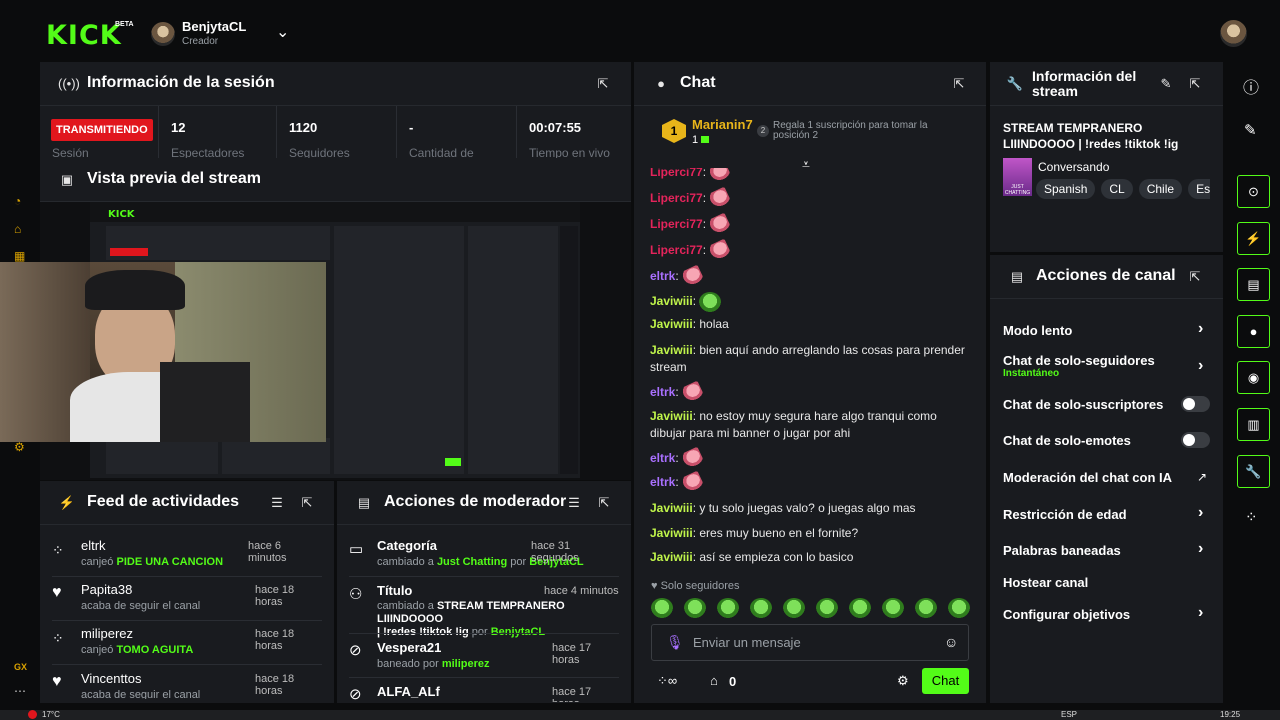 This screenshot has width=1280, height=720. What do you see at coordinates (667, 681) in the screenshot?
I see `kick-points-icon: ⁘∞` at bounding box center [667, 681].